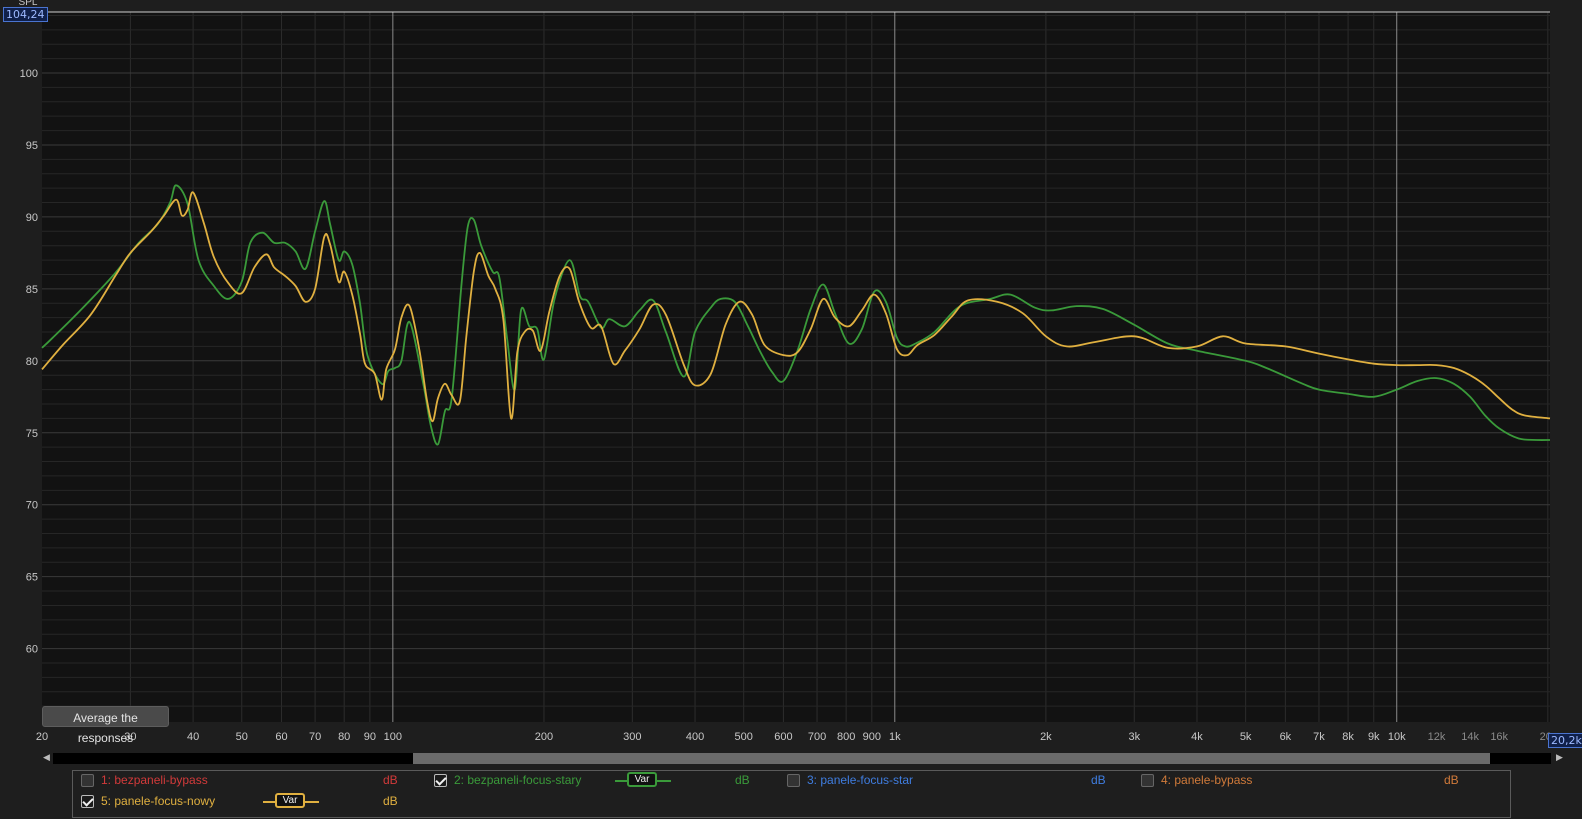 Image resolution: width=1582 pixels, height=819 pixels. I want to click on horizontal-scrollbar-thumb, so click(951, 758).